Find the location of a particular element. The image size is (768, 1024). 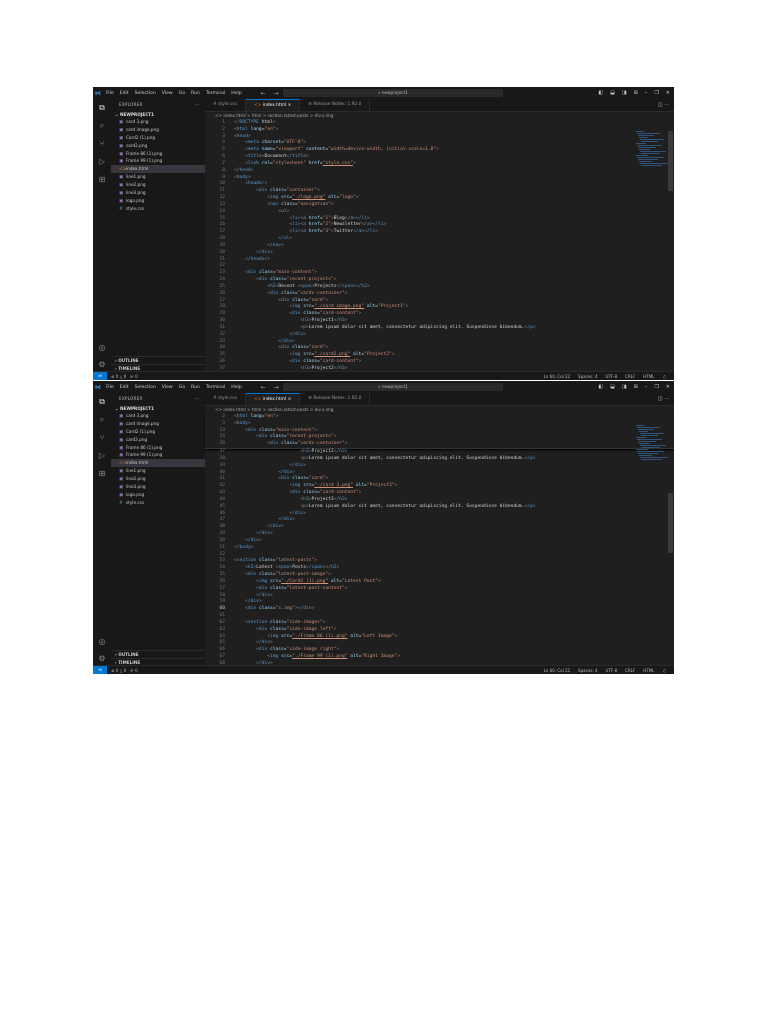

source-control-icon: ⑂ is located at coordinates (102, 143).